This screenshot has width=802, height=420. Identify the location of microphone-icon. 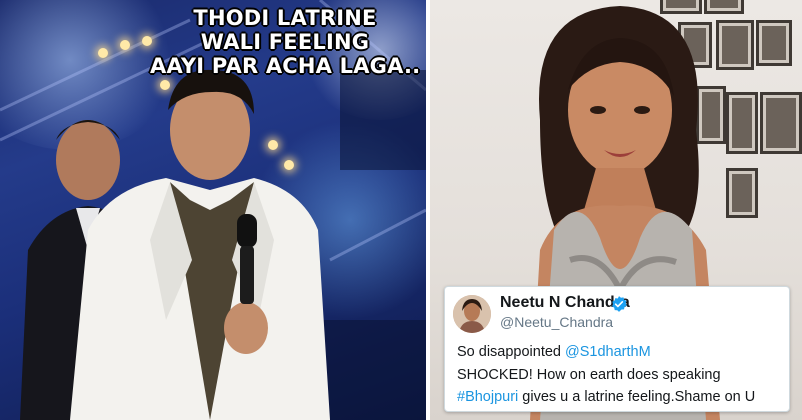
(247, 259).